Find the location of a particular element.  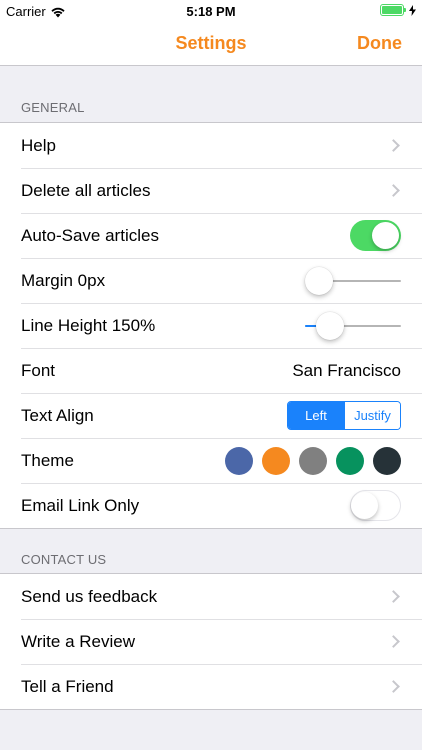

nav-bar: Settings Done is located at coordinates (211, 44).